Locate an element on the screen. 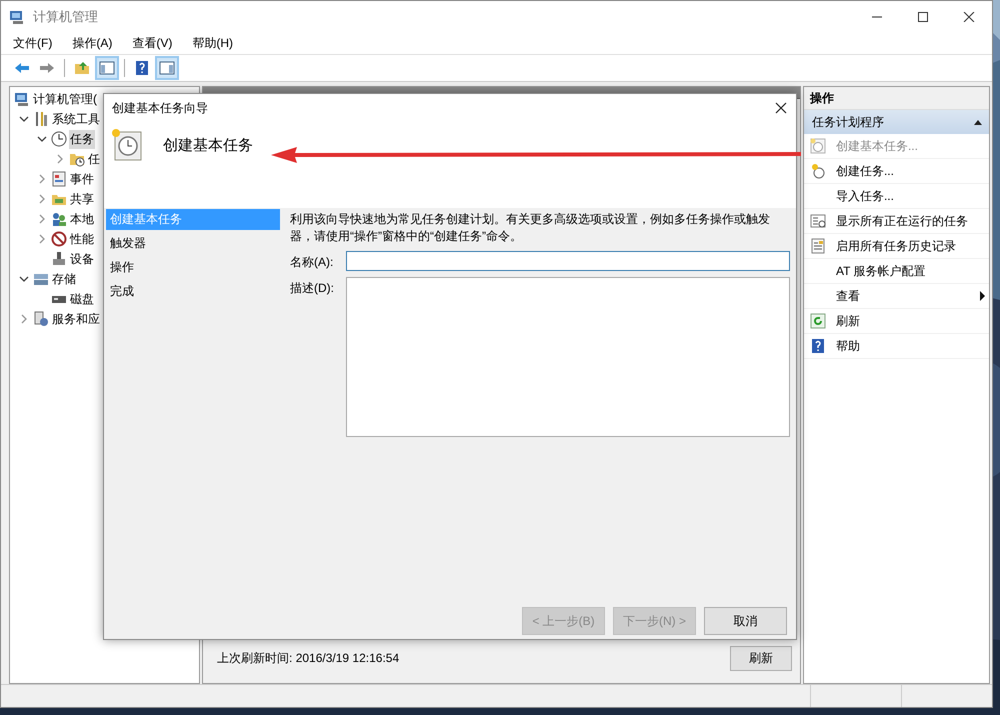  menu-item: 操作(A) is located at coordinates (92, 43).